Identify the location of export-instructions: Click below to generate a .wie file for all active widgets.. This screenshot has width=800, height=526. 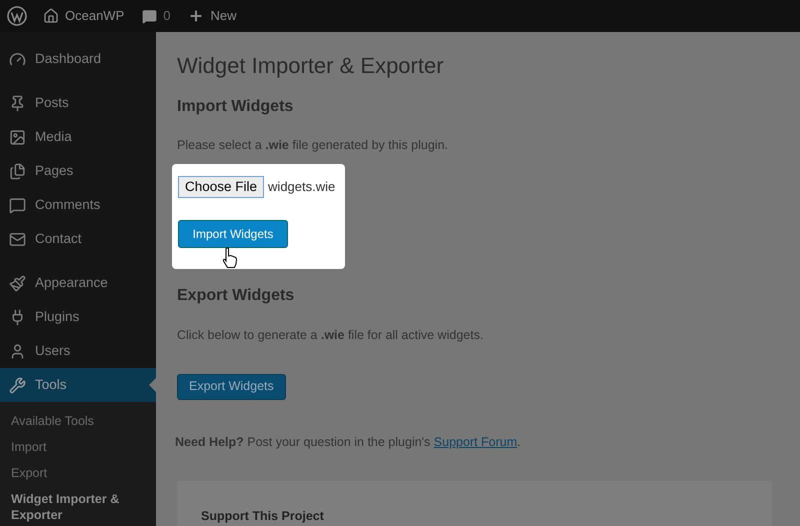
(330, 335).